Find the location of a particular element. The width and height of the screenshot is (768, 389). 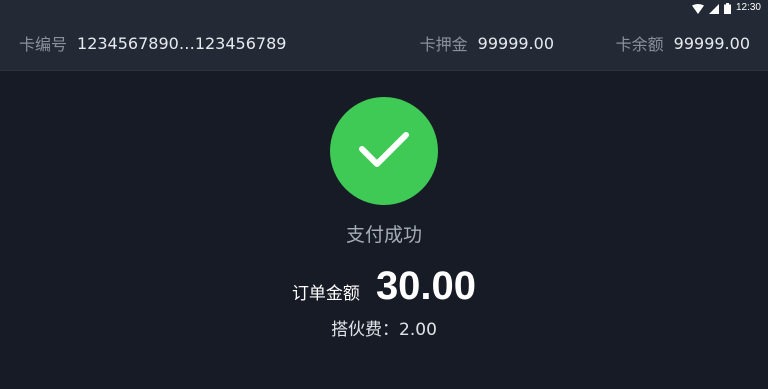

card-deposit-value: 99999.00 is located at coordinates (515, 43).